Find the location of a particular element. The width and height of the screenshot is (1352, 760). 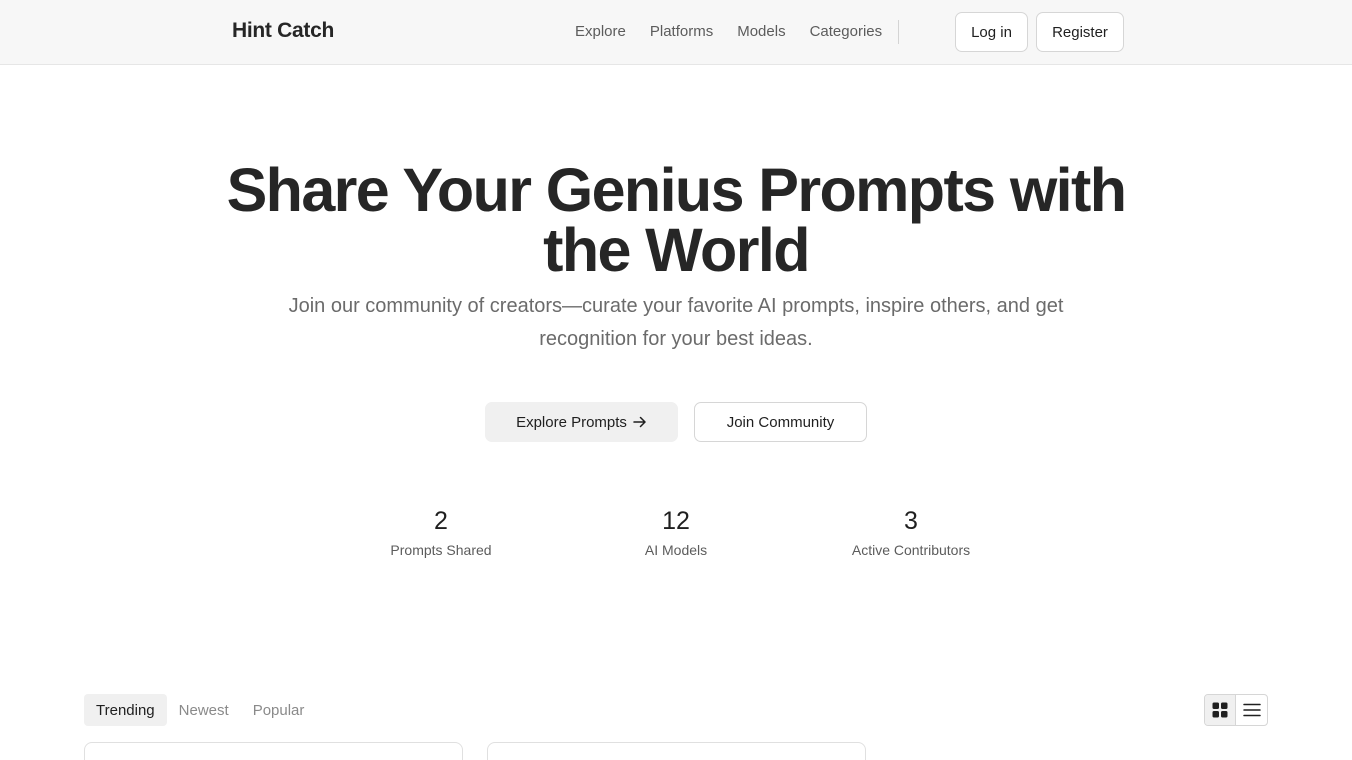

stat-label: Prompts Shared is located at coordinates (441, 550).